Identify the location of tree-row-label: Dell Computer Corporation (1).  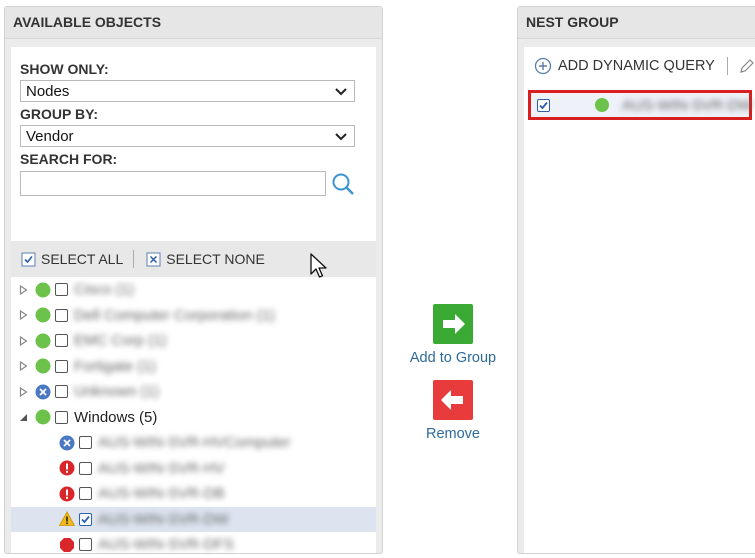
(174, 315).